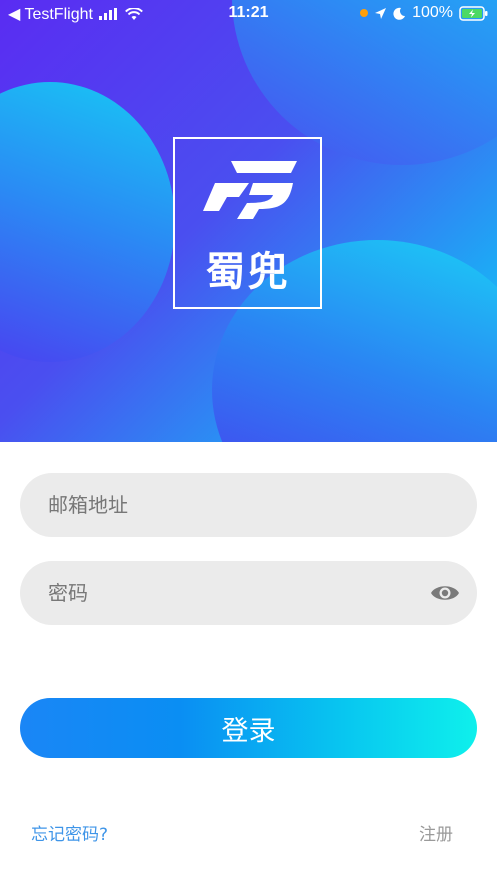 The width and height of the screenshot is (497, 883). What do you see at coordinates (248, 728) in the screenshot?
I see `login-button: 登录` at bounding box center [248, 728].